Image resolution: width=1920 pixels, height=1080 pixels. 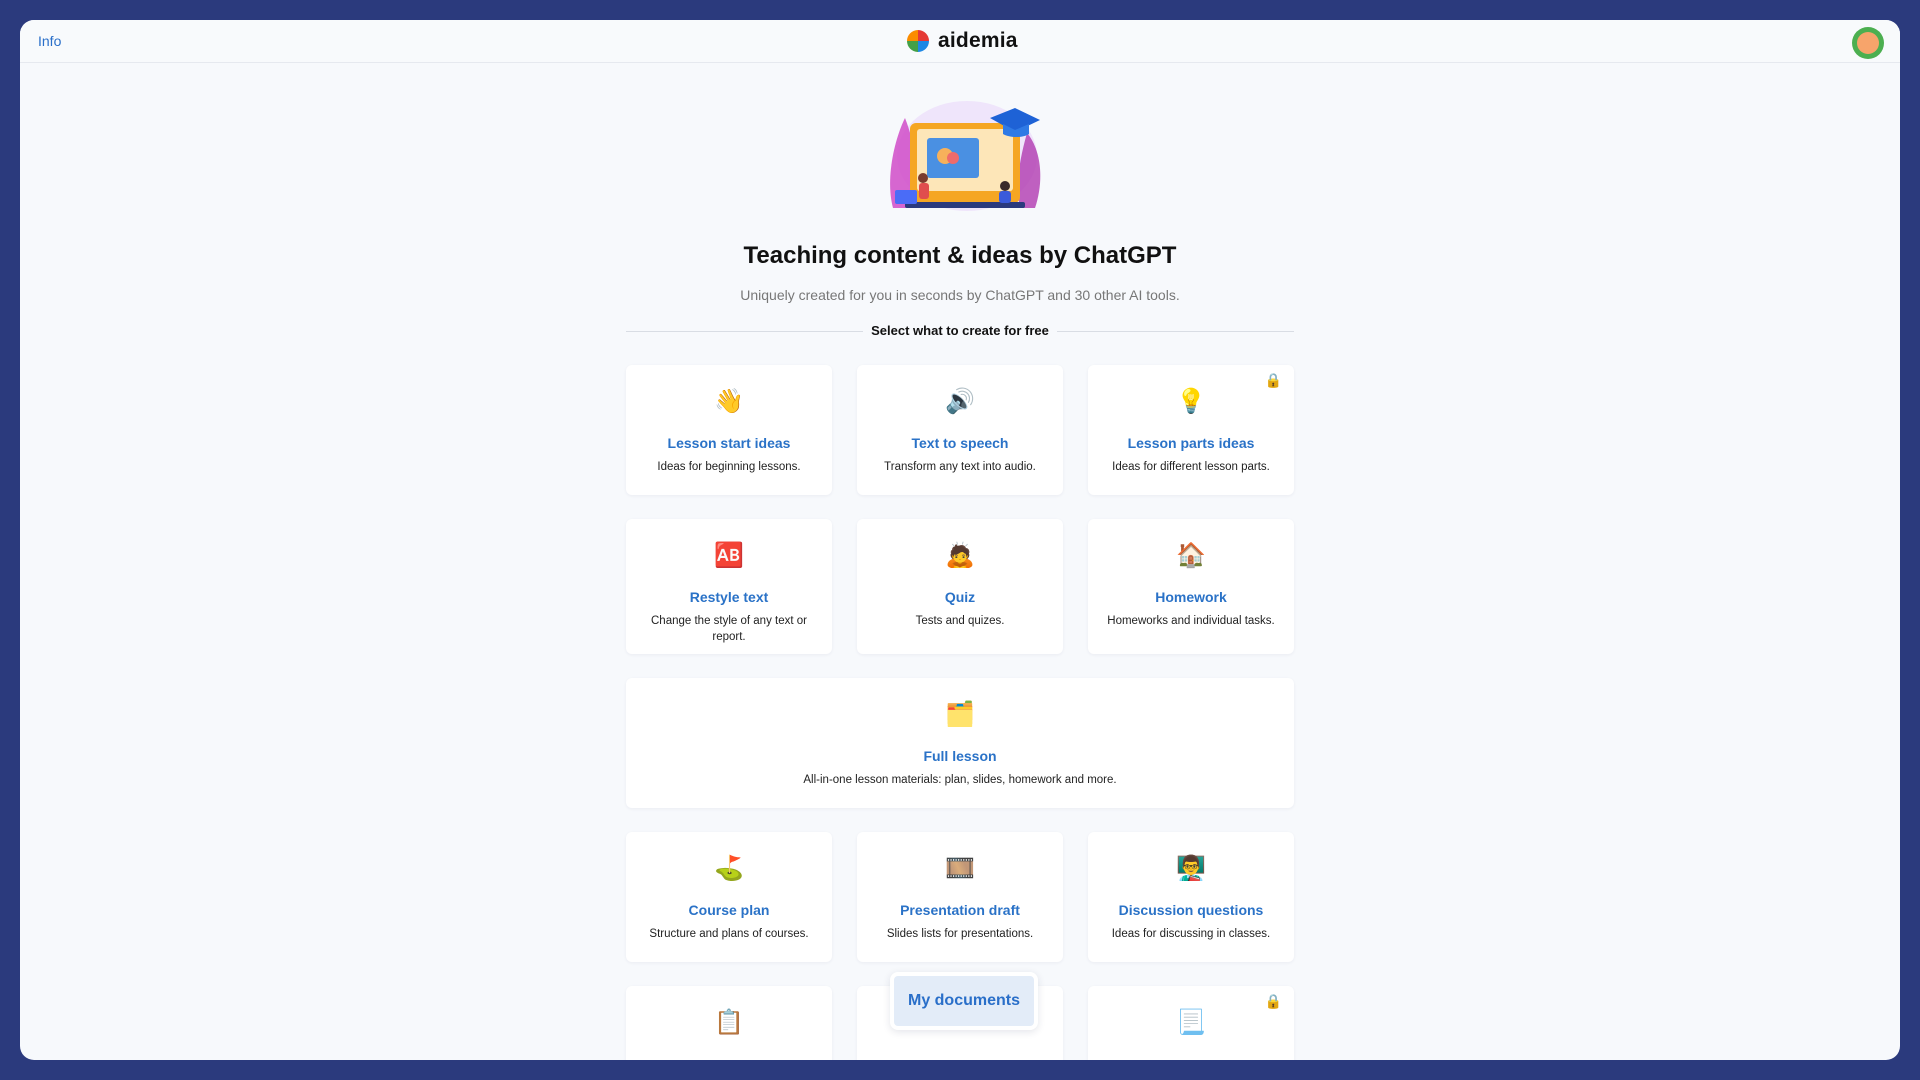 I want to click on brand-name: aidemia, so click(x=978, y=40).